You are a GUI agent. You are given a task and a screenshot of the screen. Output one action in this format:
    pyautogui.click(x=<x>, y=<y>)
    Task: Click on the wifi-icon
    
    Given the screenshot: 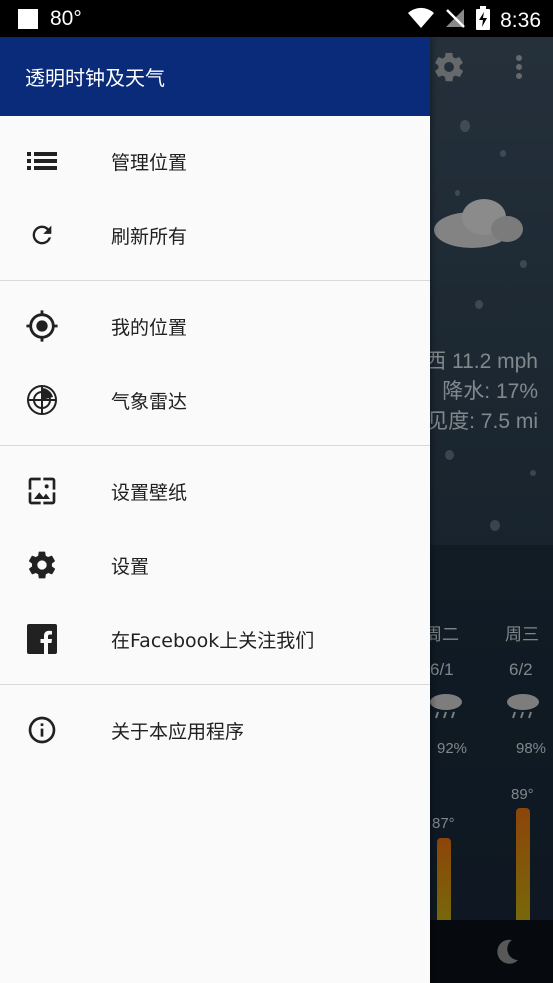 What is the action you would take?
    pyautogui.click(x=421, y=21)
    